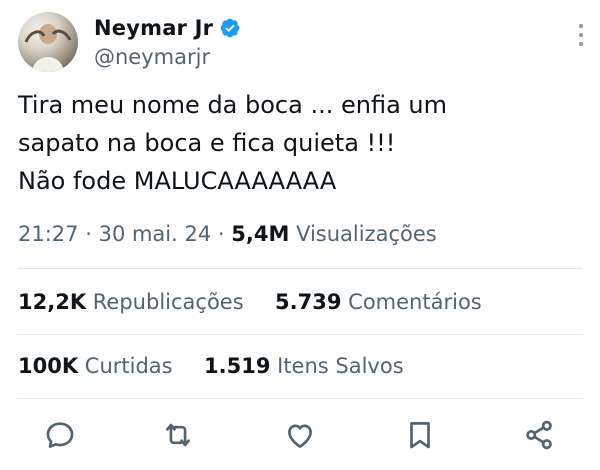 This screenshot has height=470, width=600. I want to click on engagement-stats-row-1: 12,2K Republicações 5.739 Comentários, so click(250, 302).